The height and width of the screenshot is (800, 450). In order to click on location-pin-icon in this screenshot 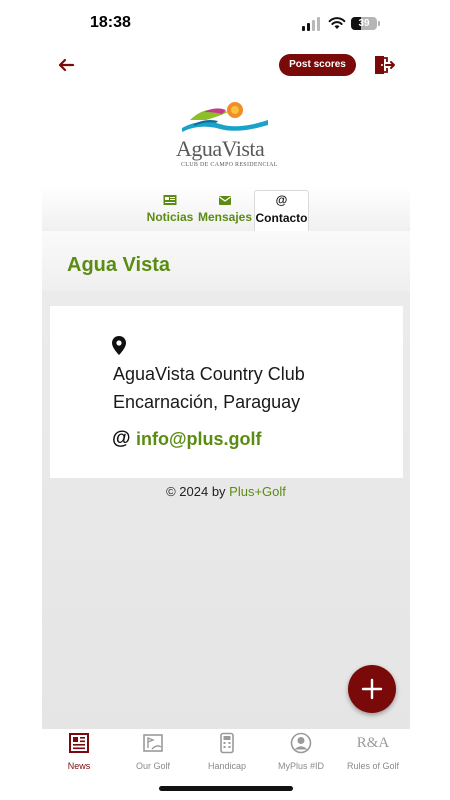, I will do `click(119, 345)`.